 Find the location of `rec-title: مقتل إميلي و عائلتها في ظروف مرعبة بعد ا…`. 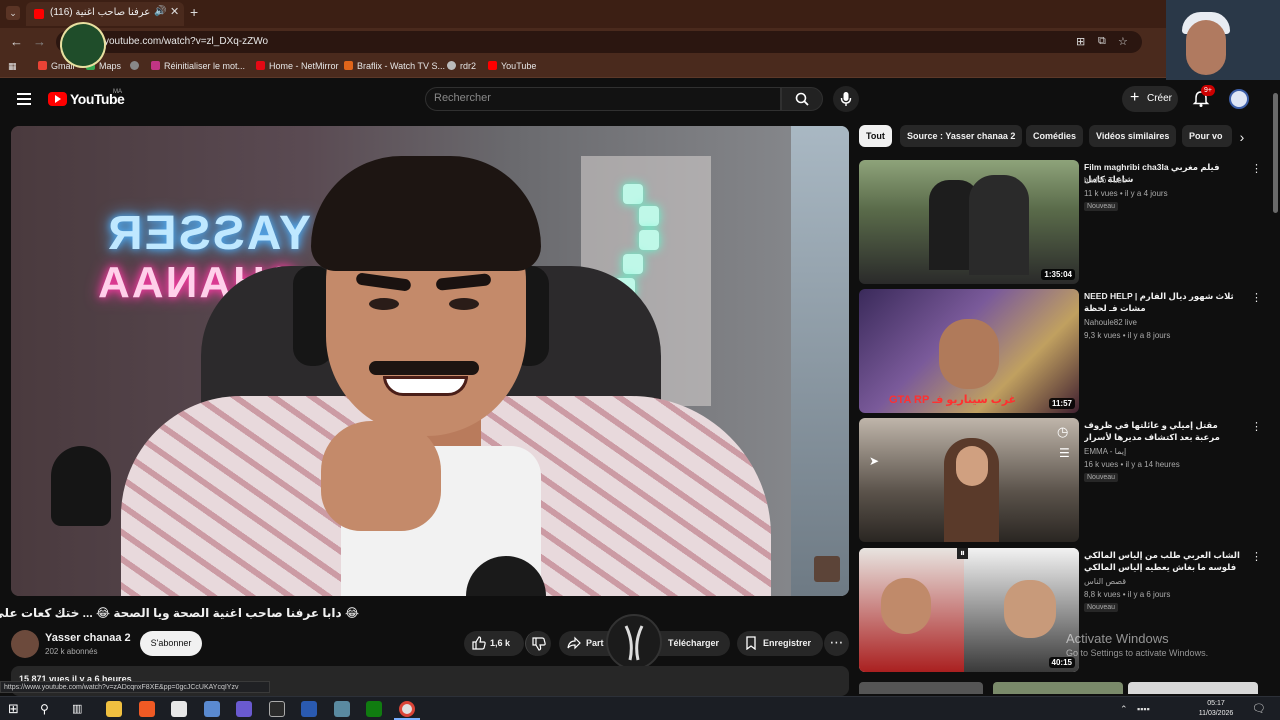

rec-title: مقتل إميلي و عائلتها في ظروف مرعبة بعد ا… is located at coordinates (1164, 431).